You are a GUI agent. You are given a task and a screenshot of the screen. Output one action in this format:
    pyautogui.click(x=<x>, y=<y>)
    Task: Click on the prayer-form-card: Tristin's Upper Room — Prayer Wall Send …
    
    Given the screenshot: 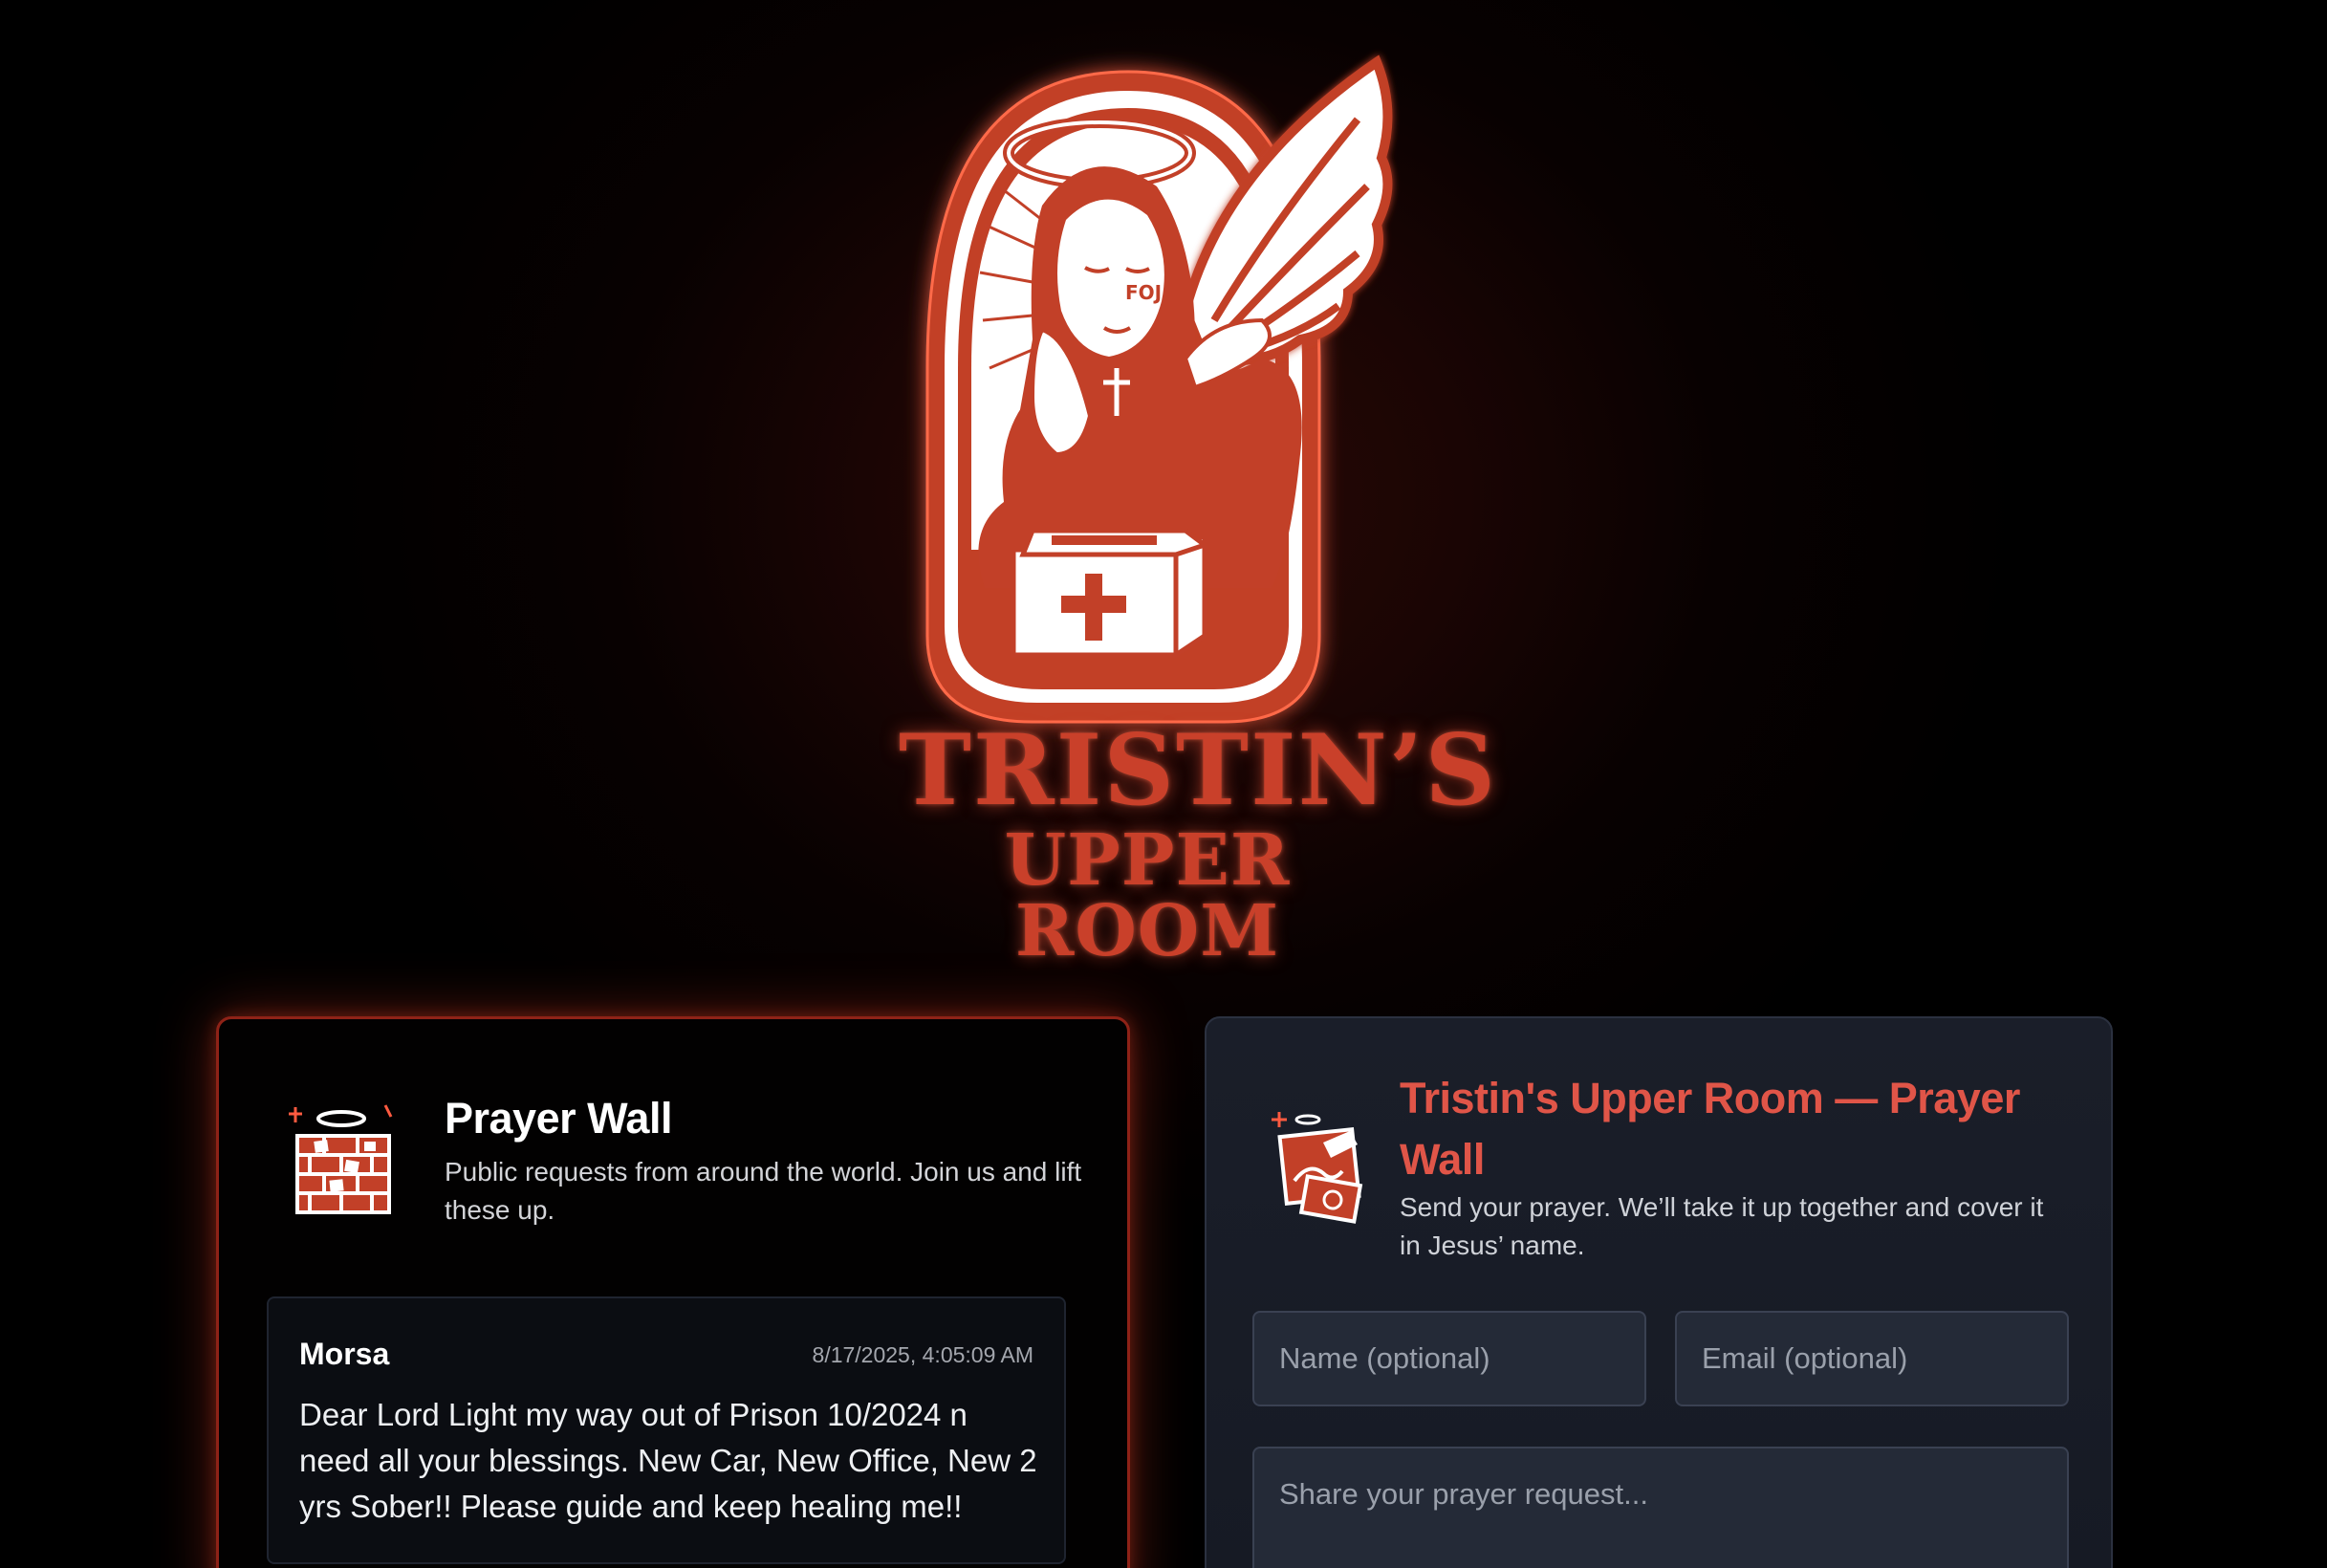 What is the action you would take?
    pyautogui.click(x=1659, y=1292)
    